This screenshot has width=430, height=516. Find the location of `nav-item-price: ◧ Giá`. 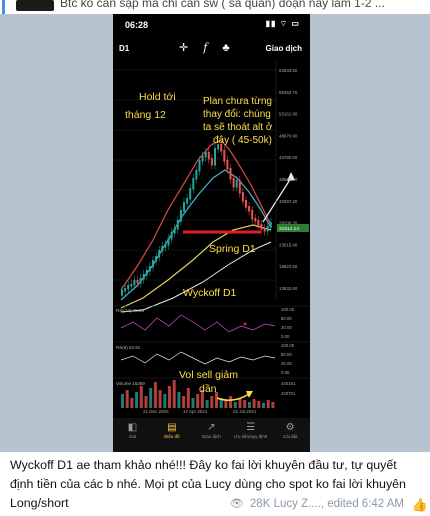

nav-item-price: ◧ Giá is located at coordinates (132, 430).